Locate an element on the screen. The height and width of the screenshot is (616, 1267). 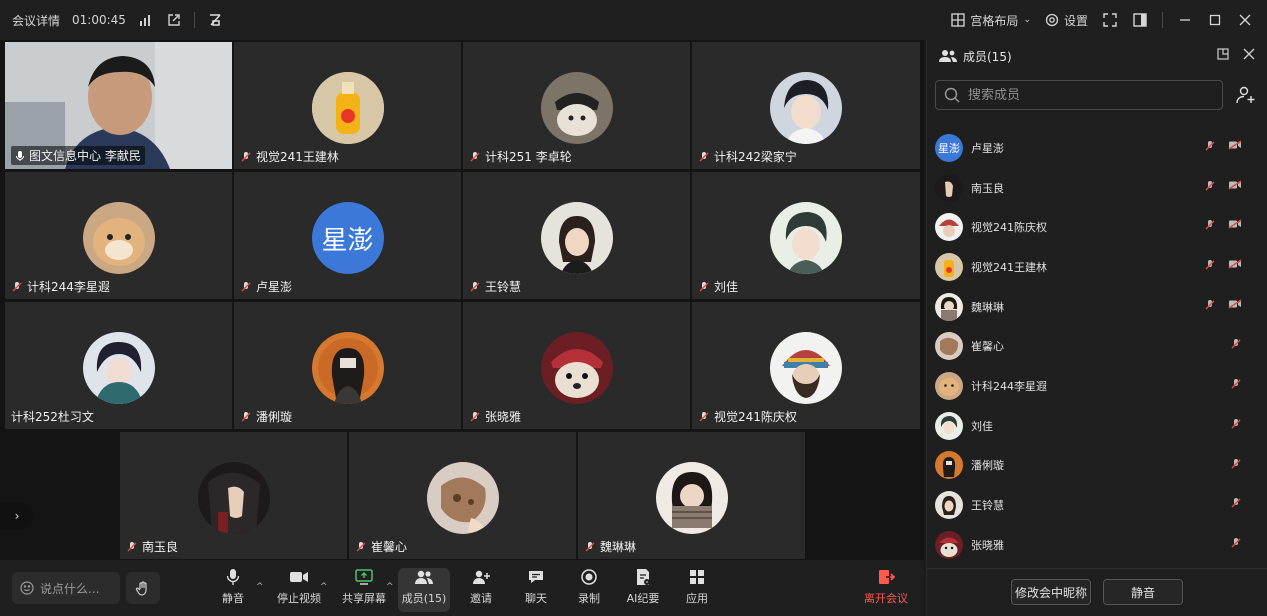
video-tile: 星澎 卢星澎 is located at coordinates (347, 235).